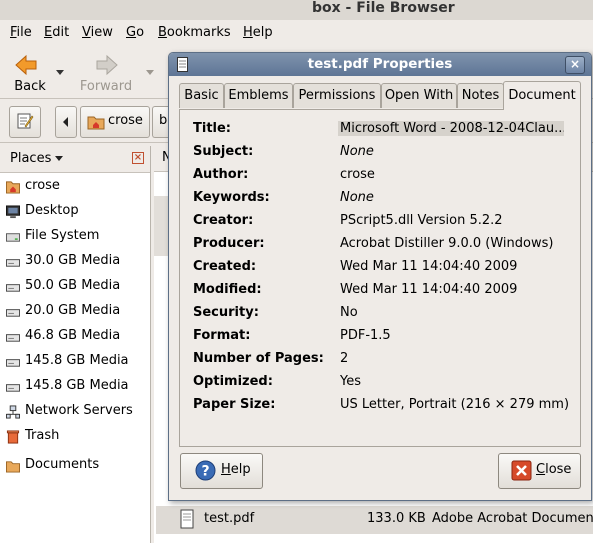  I want to click on prop-label-modified: Modified:, so click(227, 289).